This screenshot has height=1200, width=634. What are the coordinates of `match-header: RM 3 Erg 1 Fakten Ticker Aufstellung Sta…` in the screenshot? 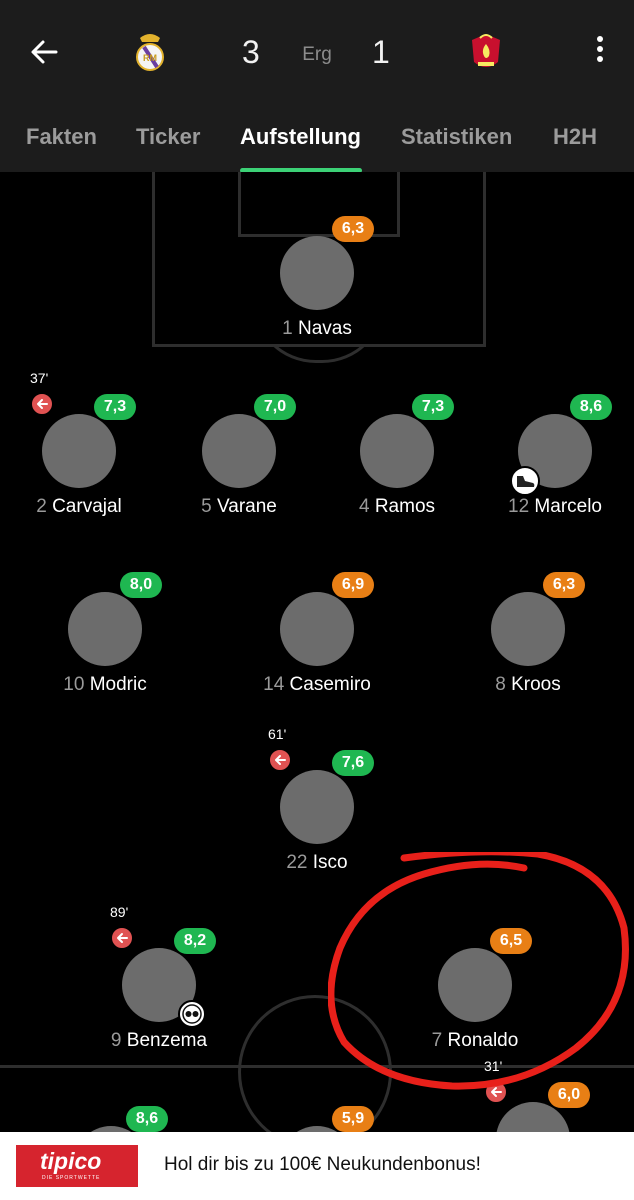 It's located at (317, 86).